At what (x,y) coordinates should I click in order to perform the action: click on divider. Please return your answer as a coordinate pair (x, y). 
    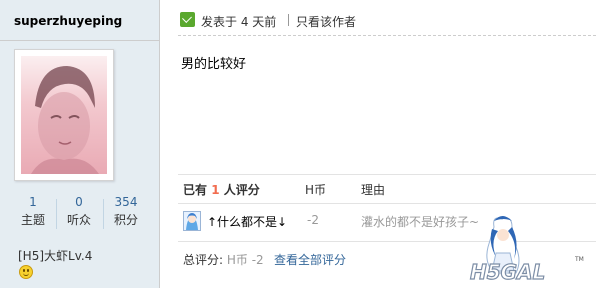
    Looking at the image, I should click on (79, 40).